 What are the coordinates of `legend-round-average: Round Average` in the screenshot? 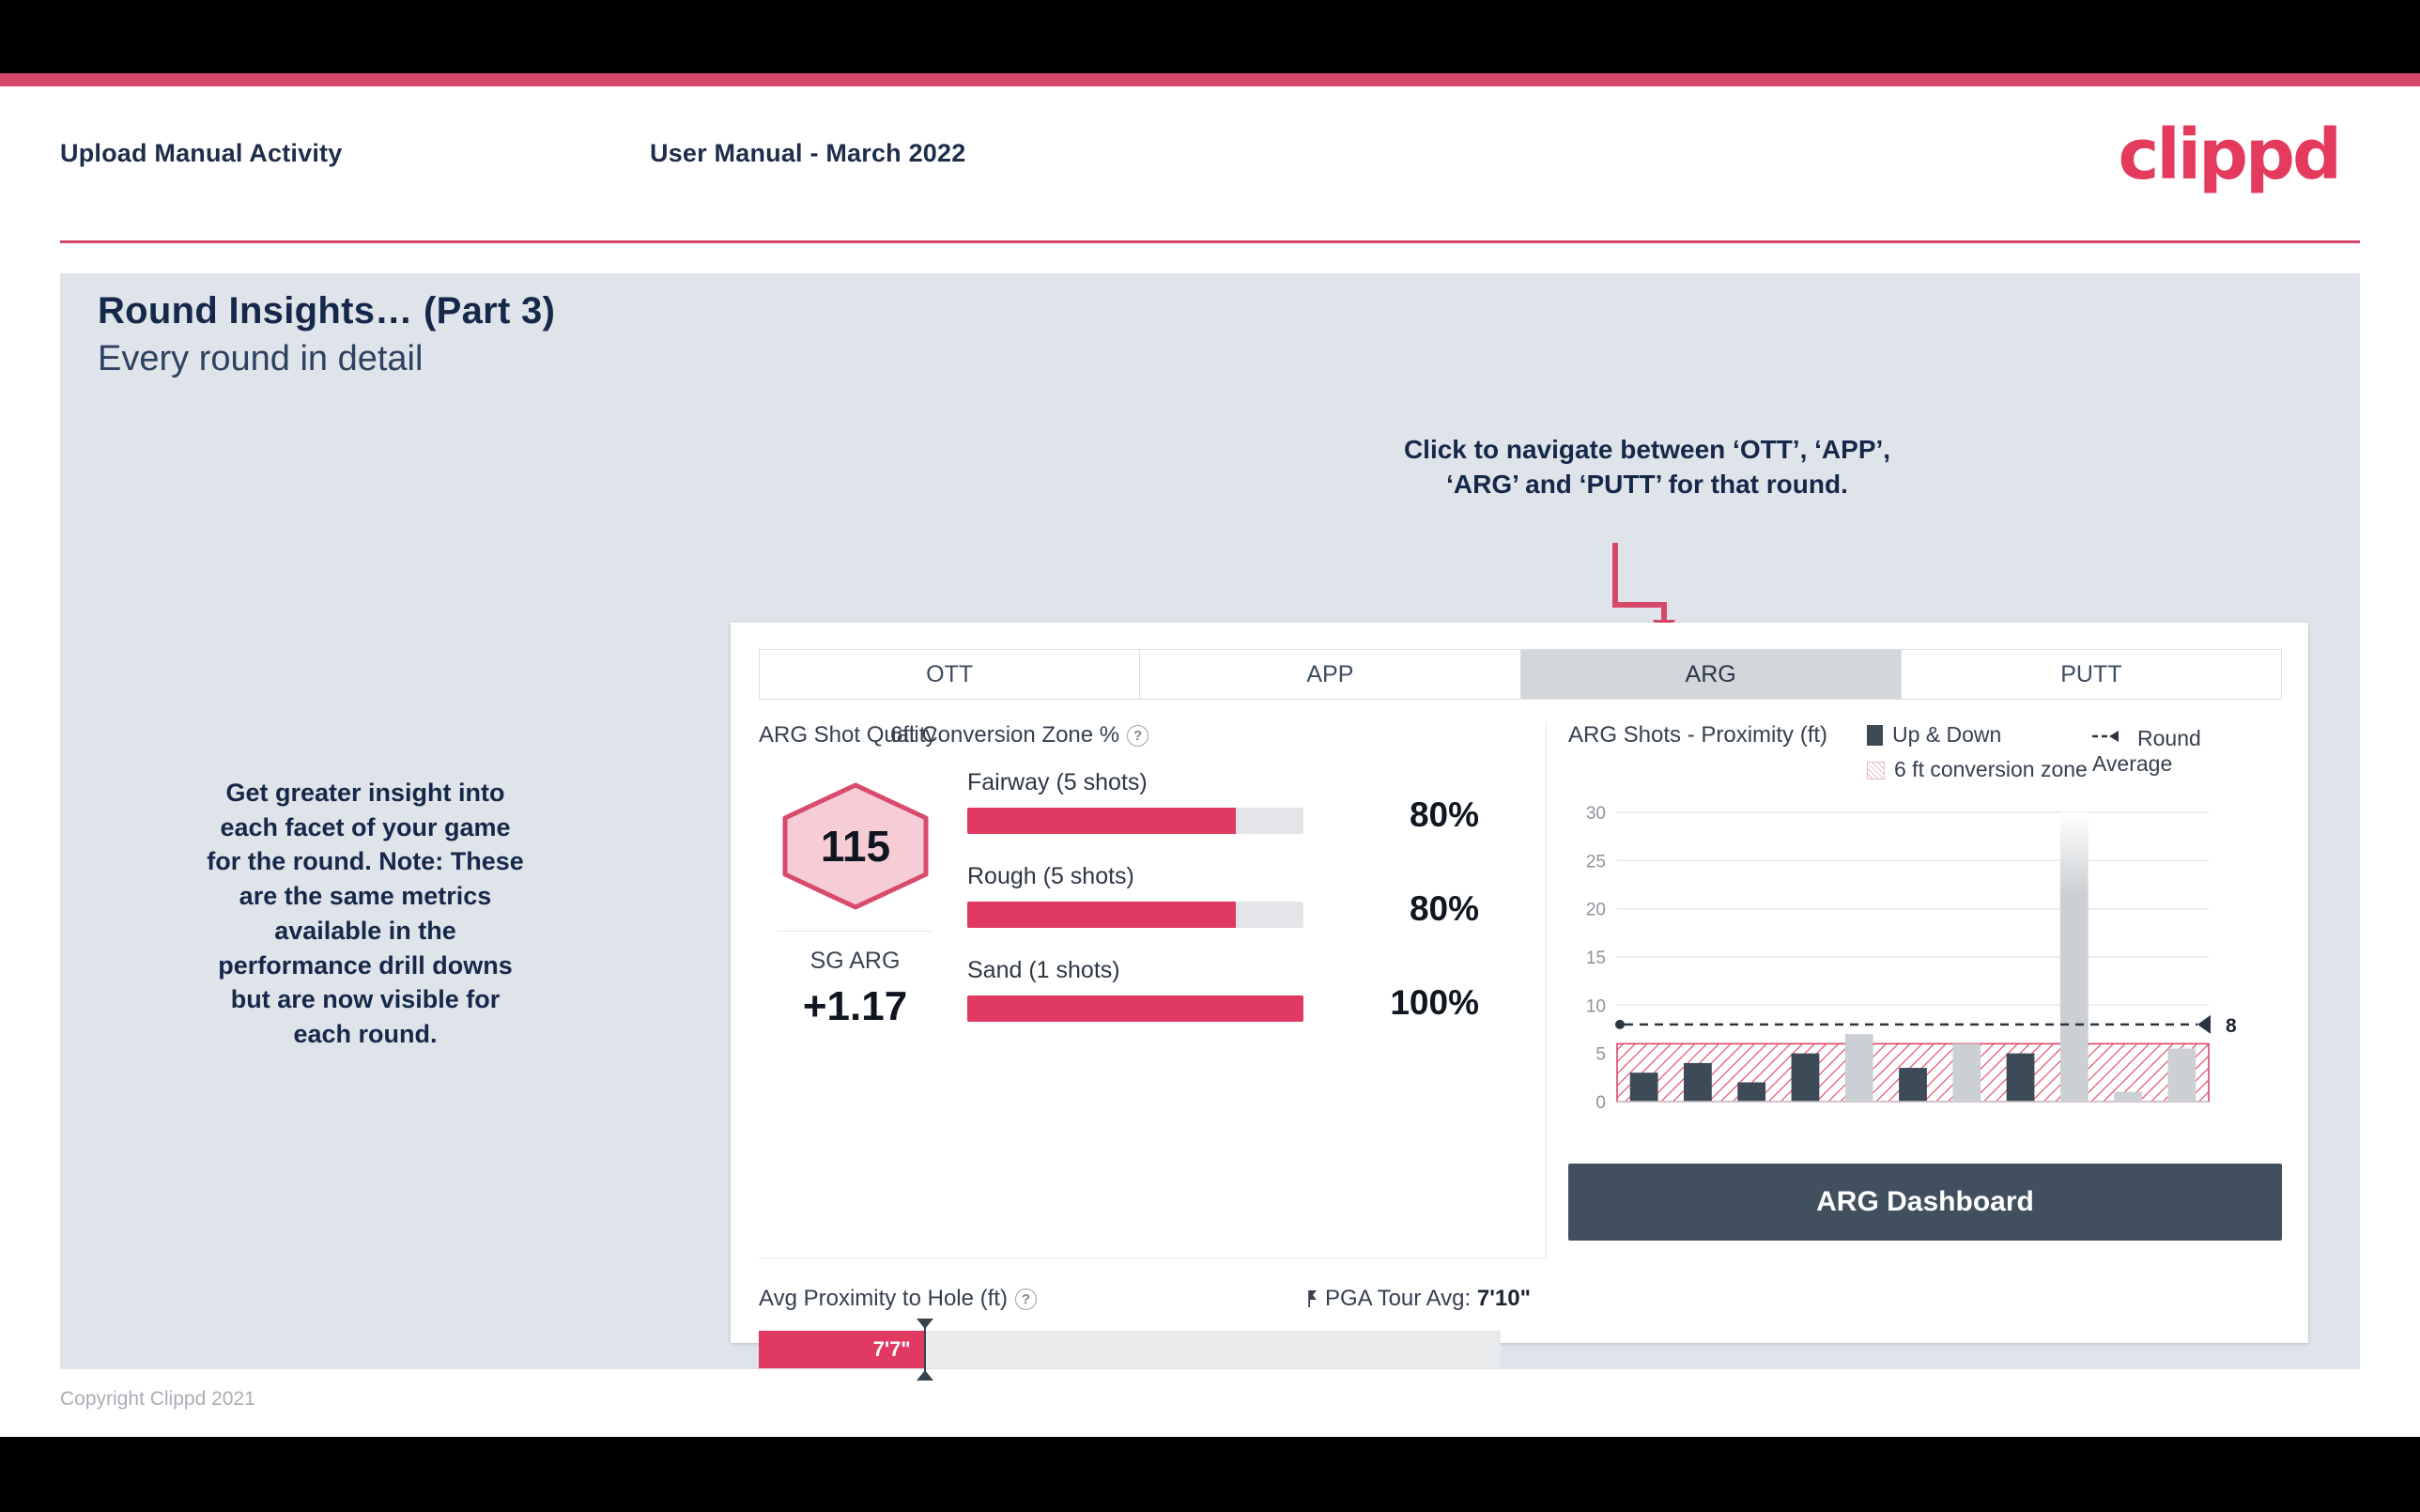 It's located at (2187, 750).